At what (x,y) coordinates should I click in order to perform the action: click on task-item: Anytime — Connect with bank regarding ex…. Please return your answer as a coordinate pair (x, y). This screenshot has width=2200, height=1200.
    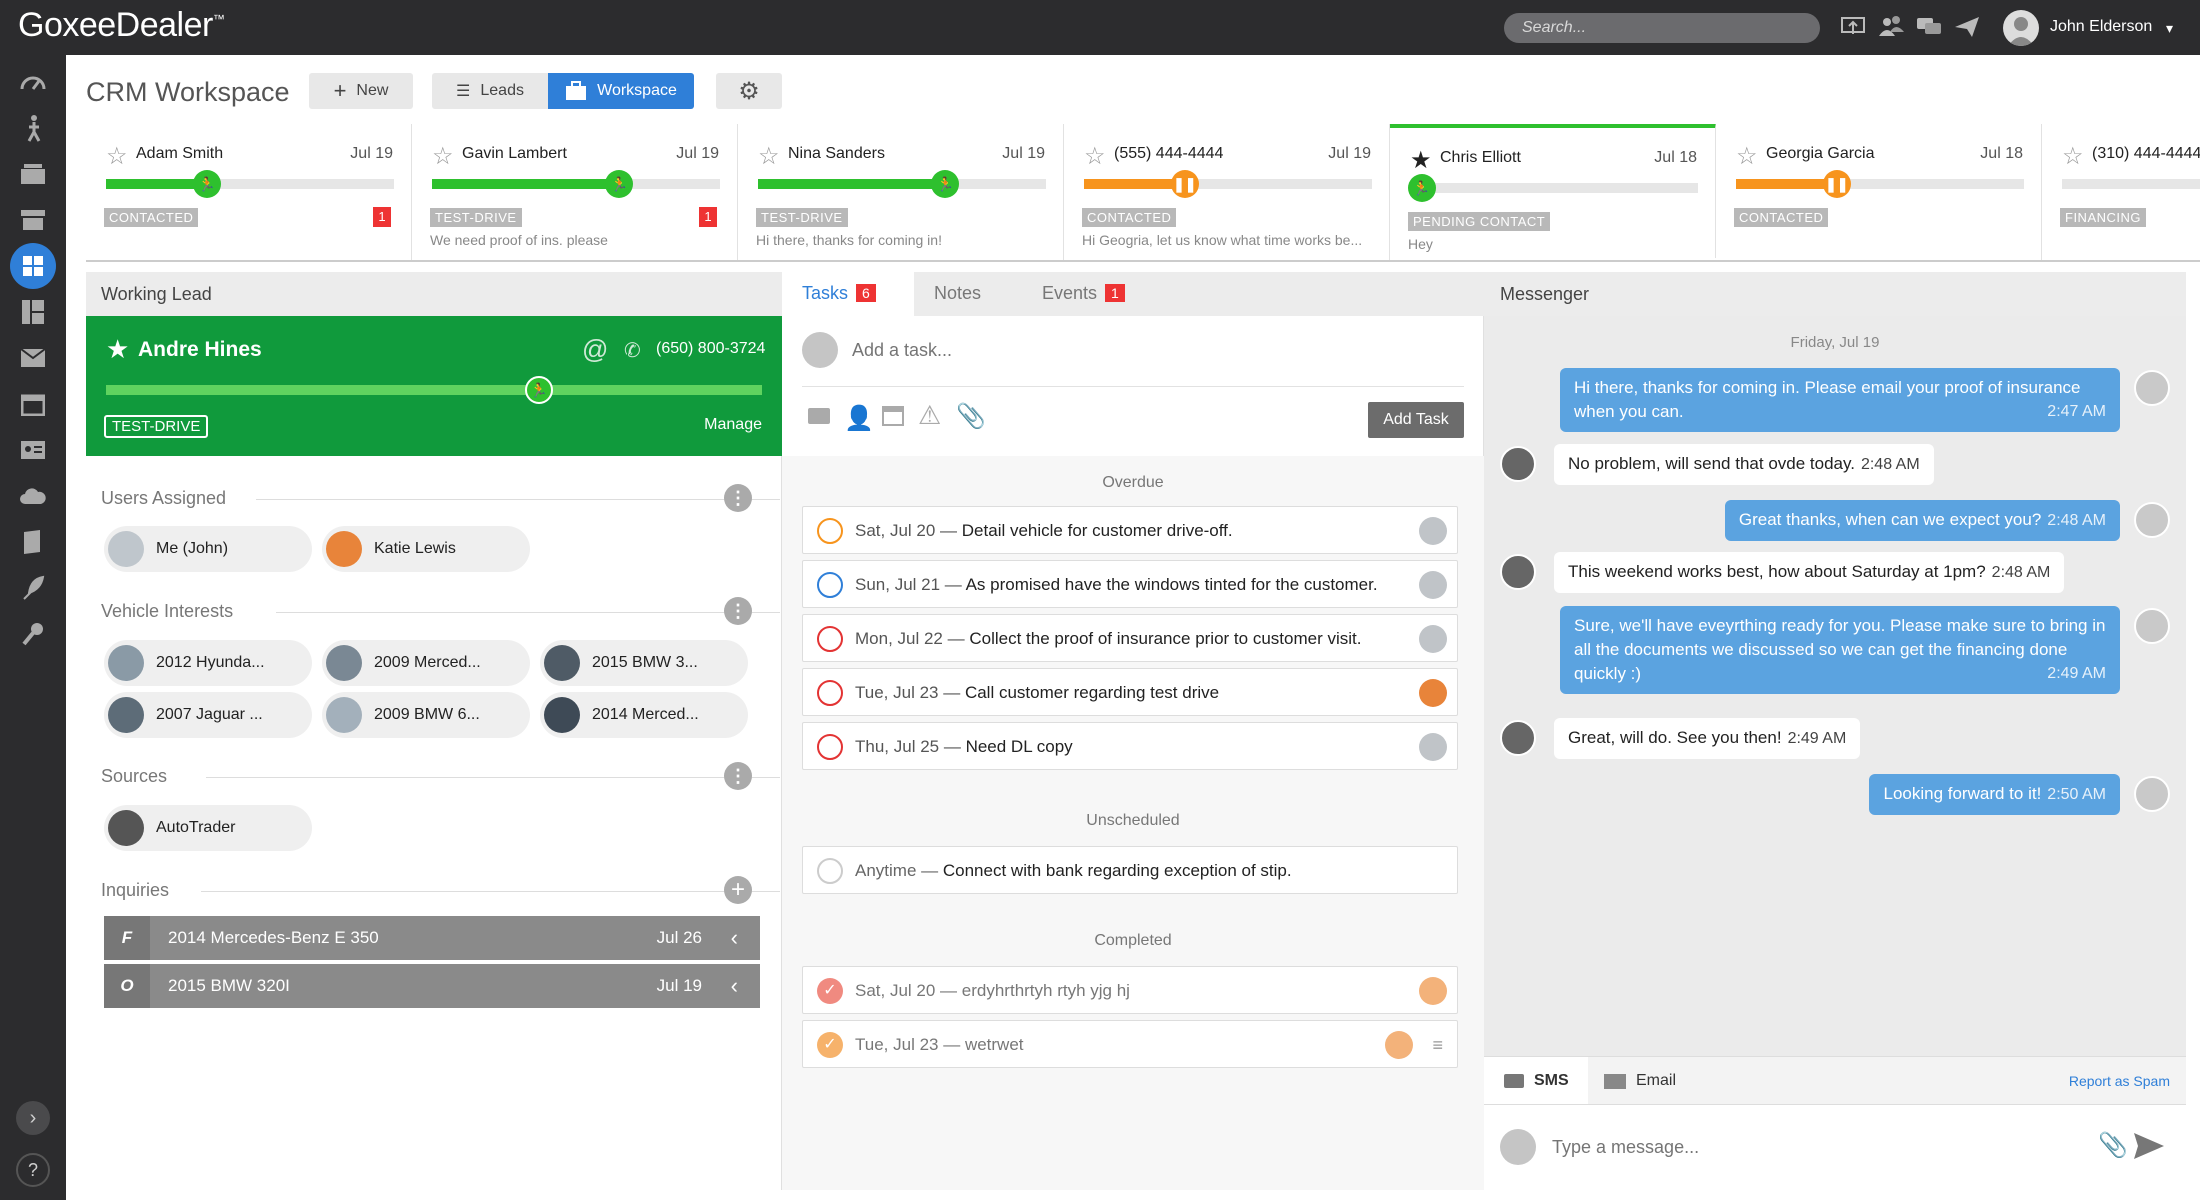
    Looking at the image, I should click on (1130, 870).